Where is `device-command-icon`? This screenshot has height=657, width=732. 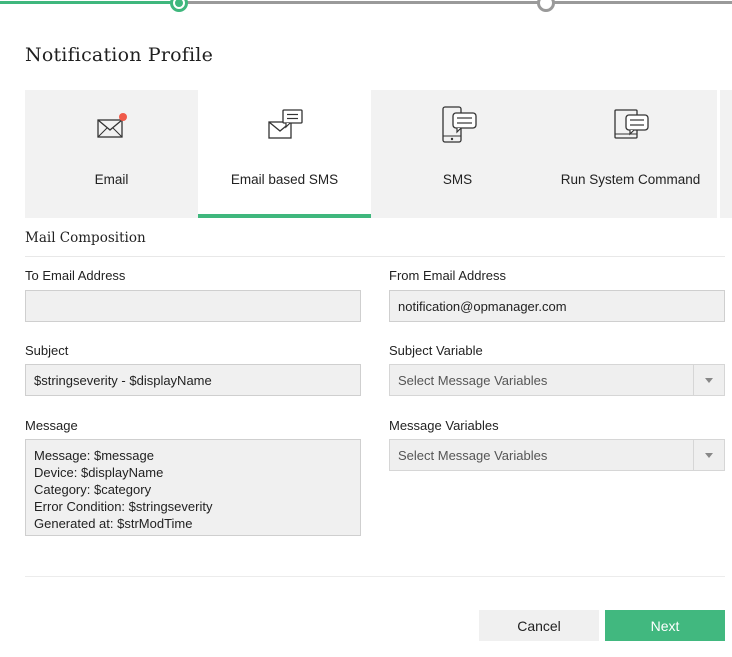
device-command-icon is located at coordinates (631, 126).